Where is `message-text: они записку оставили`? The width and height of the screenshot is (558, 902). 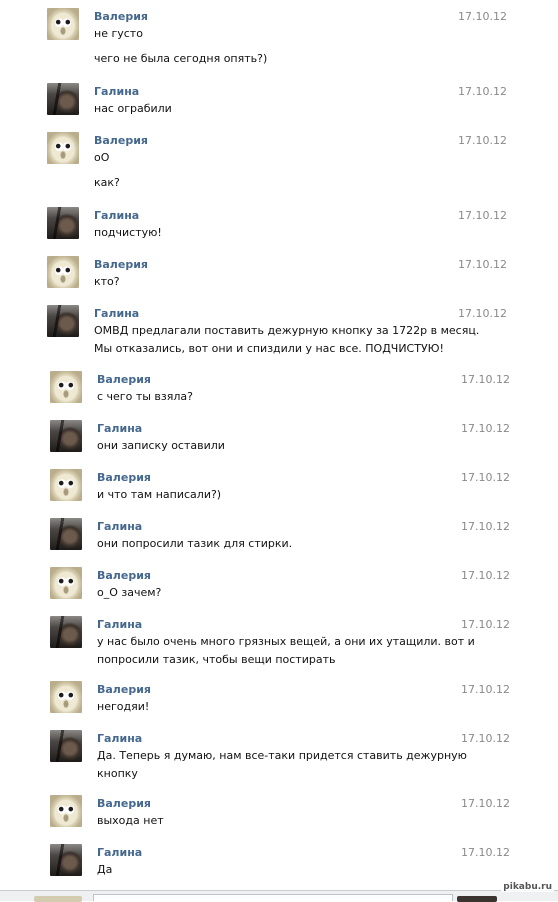
message-text: они записку оставили is located at coordinates (161, 445).